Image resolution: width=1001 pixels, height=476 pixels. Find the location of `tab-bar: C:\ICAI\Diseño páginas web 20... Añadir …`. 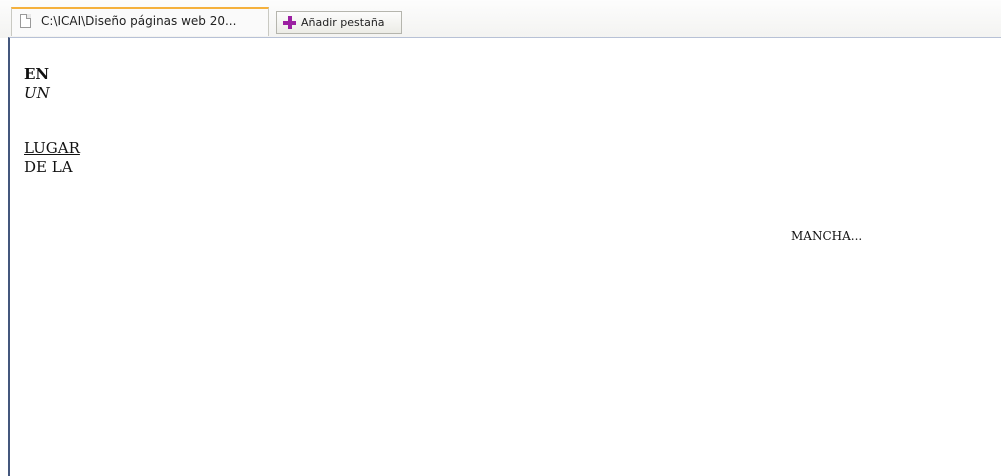

tab-bar: C:\ICAI\Diseño páginas web 20... Añadir … is located at coordinates (500, 19).